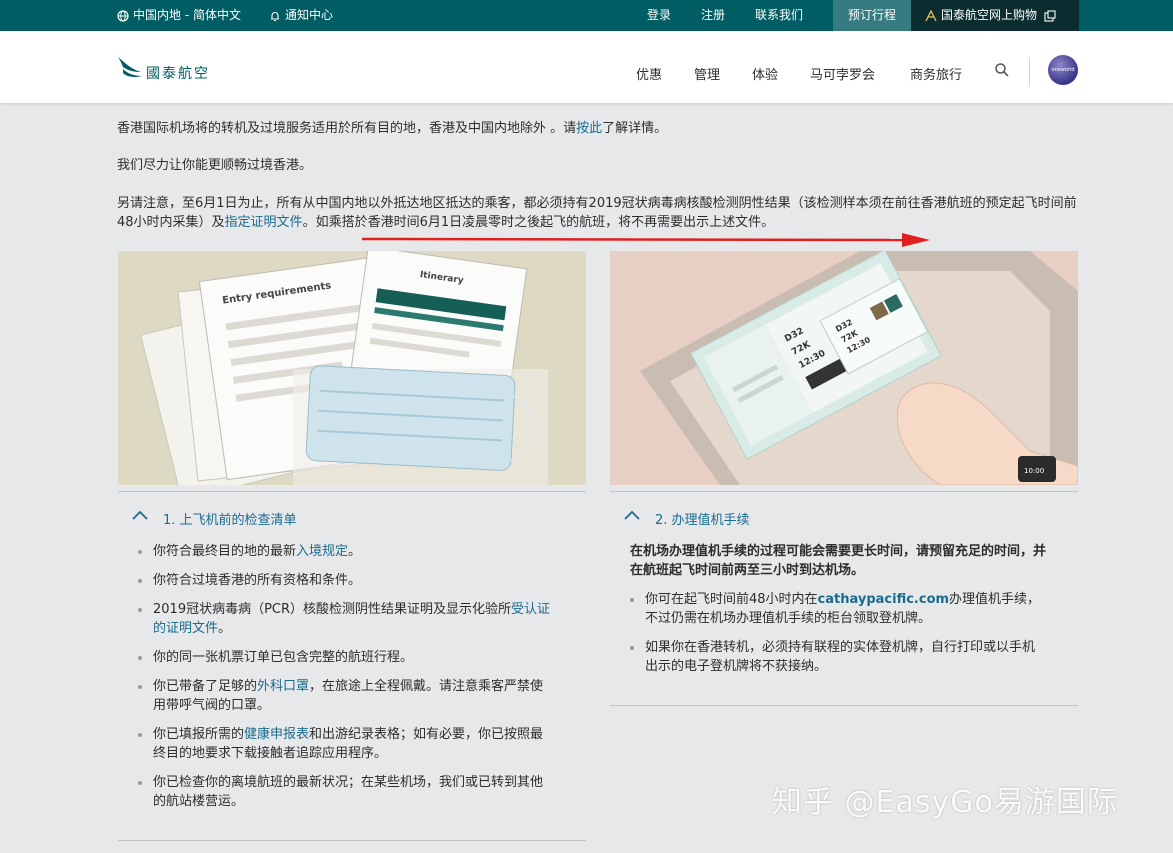 This screenshot has width=1173, height=853. I want to click on shop-logo-icon, so click(931, 15).